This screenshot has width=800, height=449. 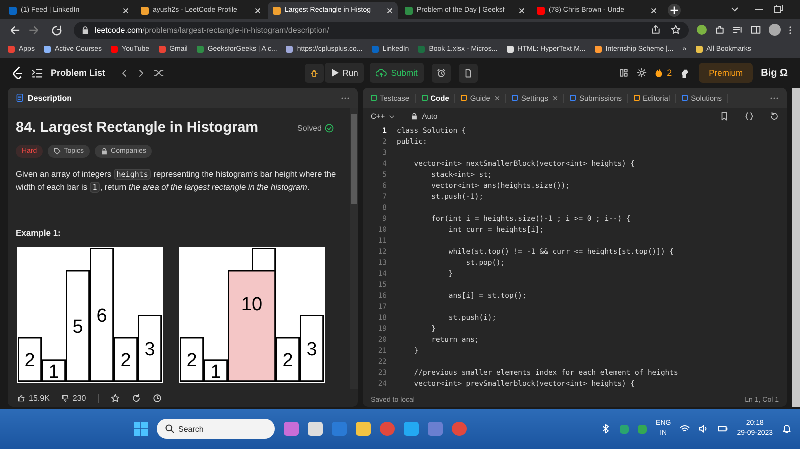 What do you see at coordinates (663, 73) in the screenshot?
I see `streak-counter: 2` at bounding box center [663, 73].